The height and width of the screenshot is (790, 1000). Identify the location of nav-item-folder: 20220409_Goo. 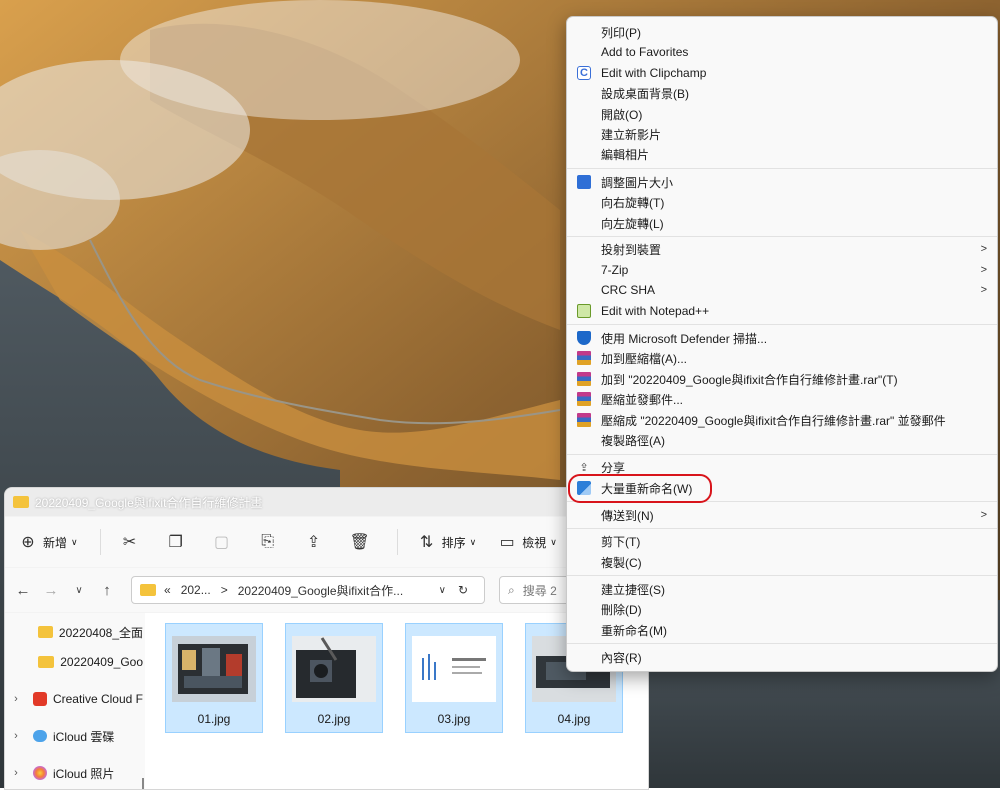
(74, 662).